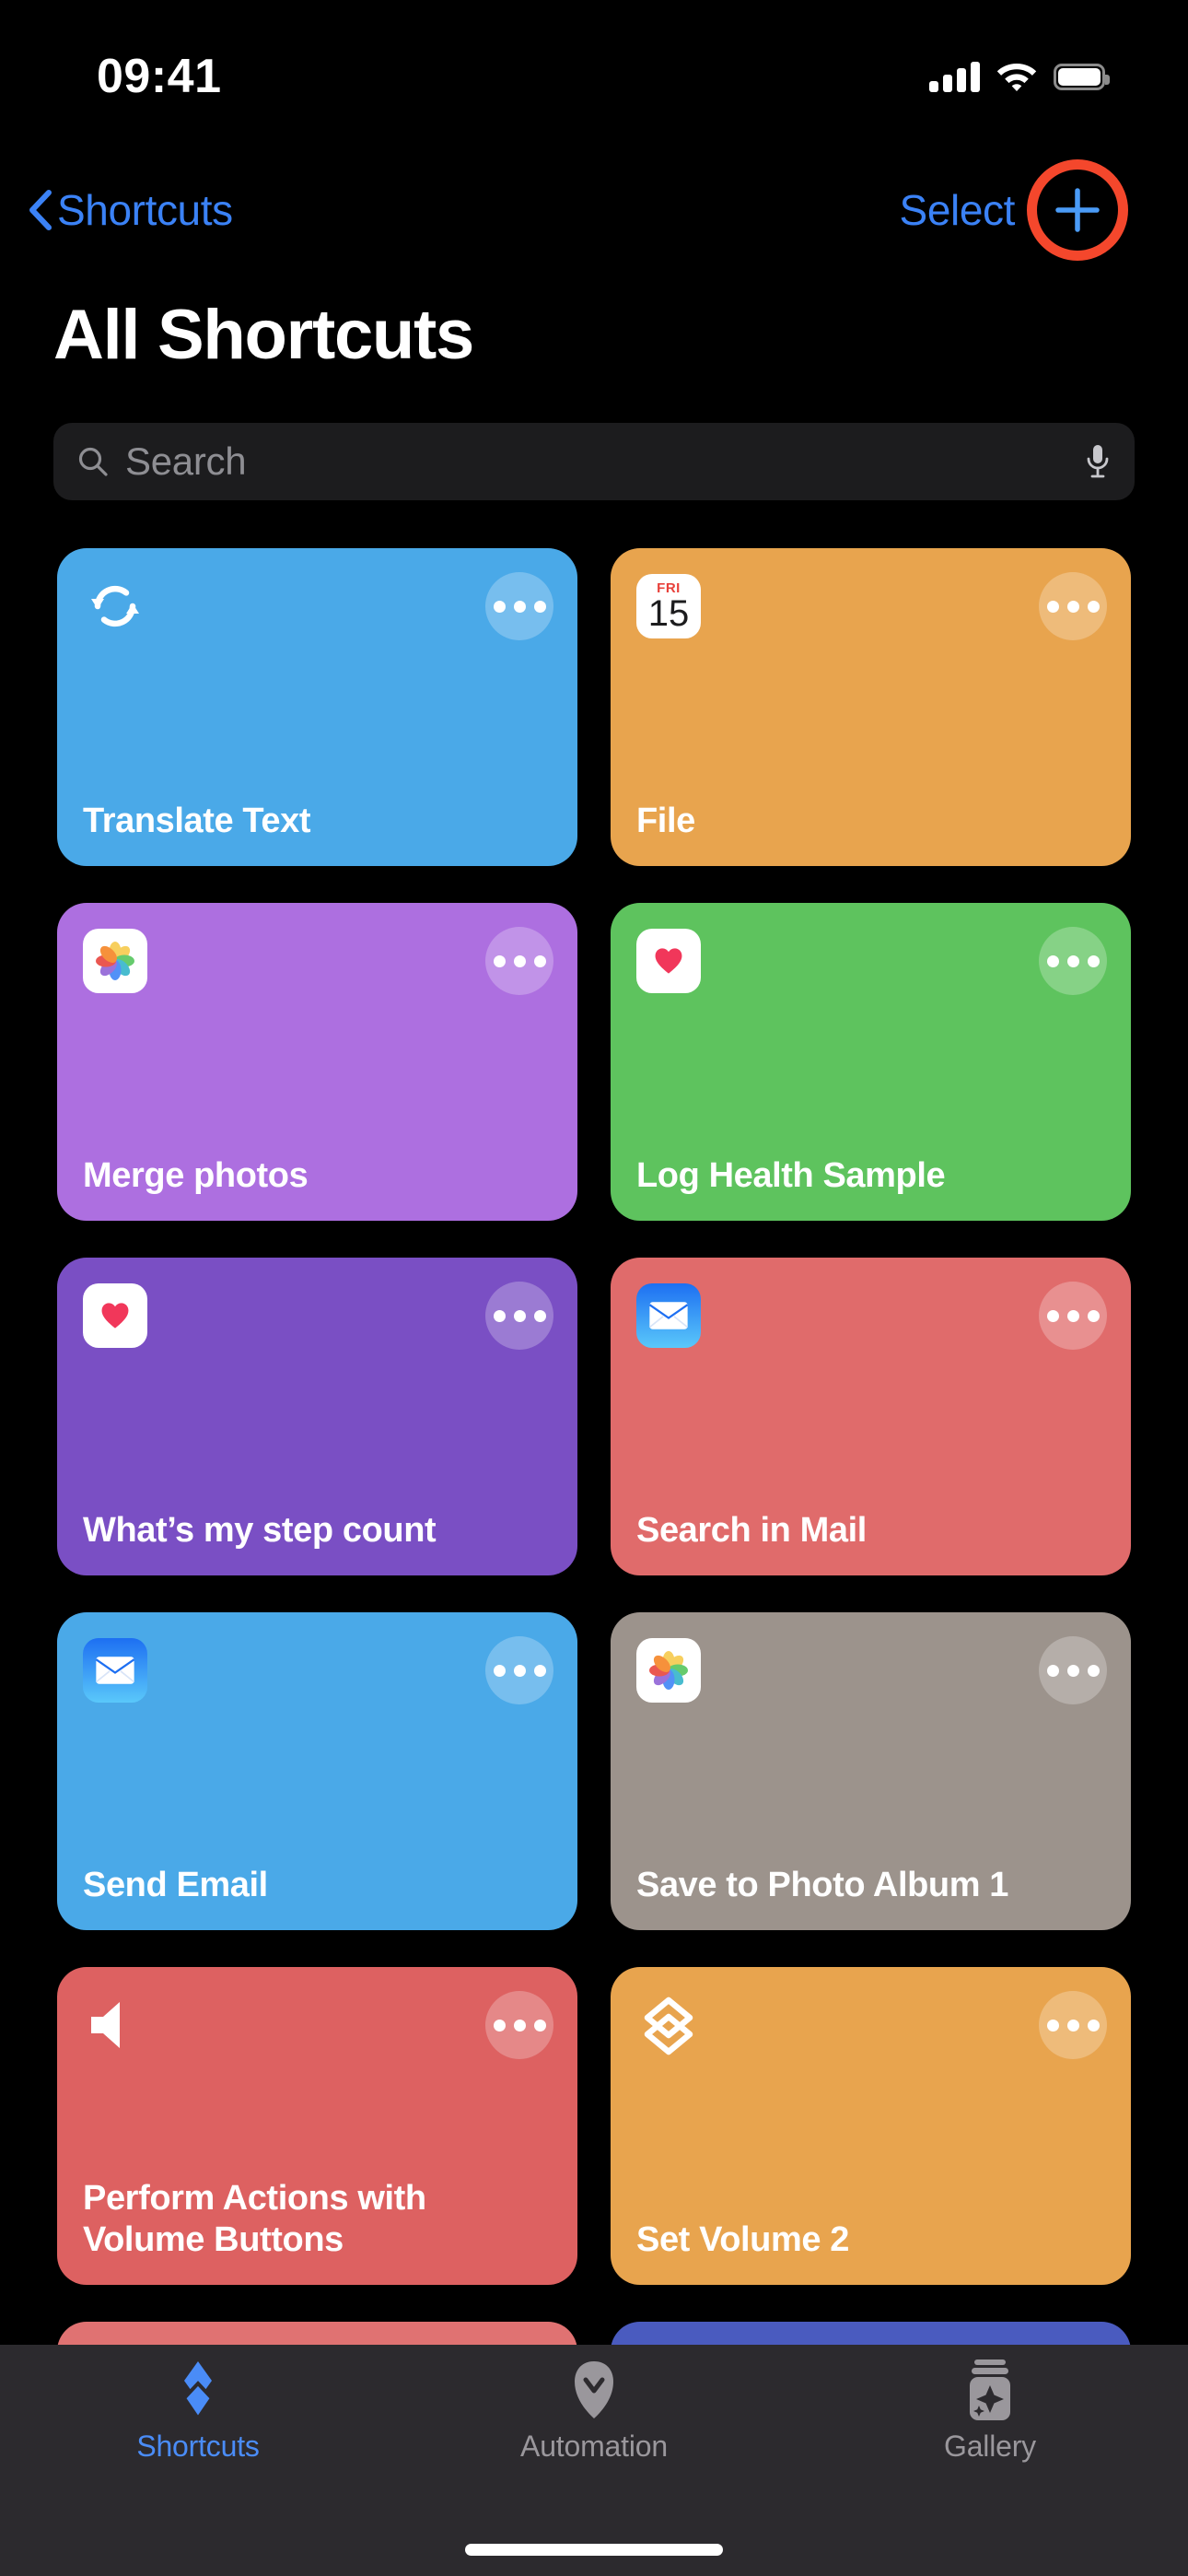 The image size is (1188, 2576). Describe the element at coordinates (594, 2550) in the screenshot. I see `home-indicator` at that location.